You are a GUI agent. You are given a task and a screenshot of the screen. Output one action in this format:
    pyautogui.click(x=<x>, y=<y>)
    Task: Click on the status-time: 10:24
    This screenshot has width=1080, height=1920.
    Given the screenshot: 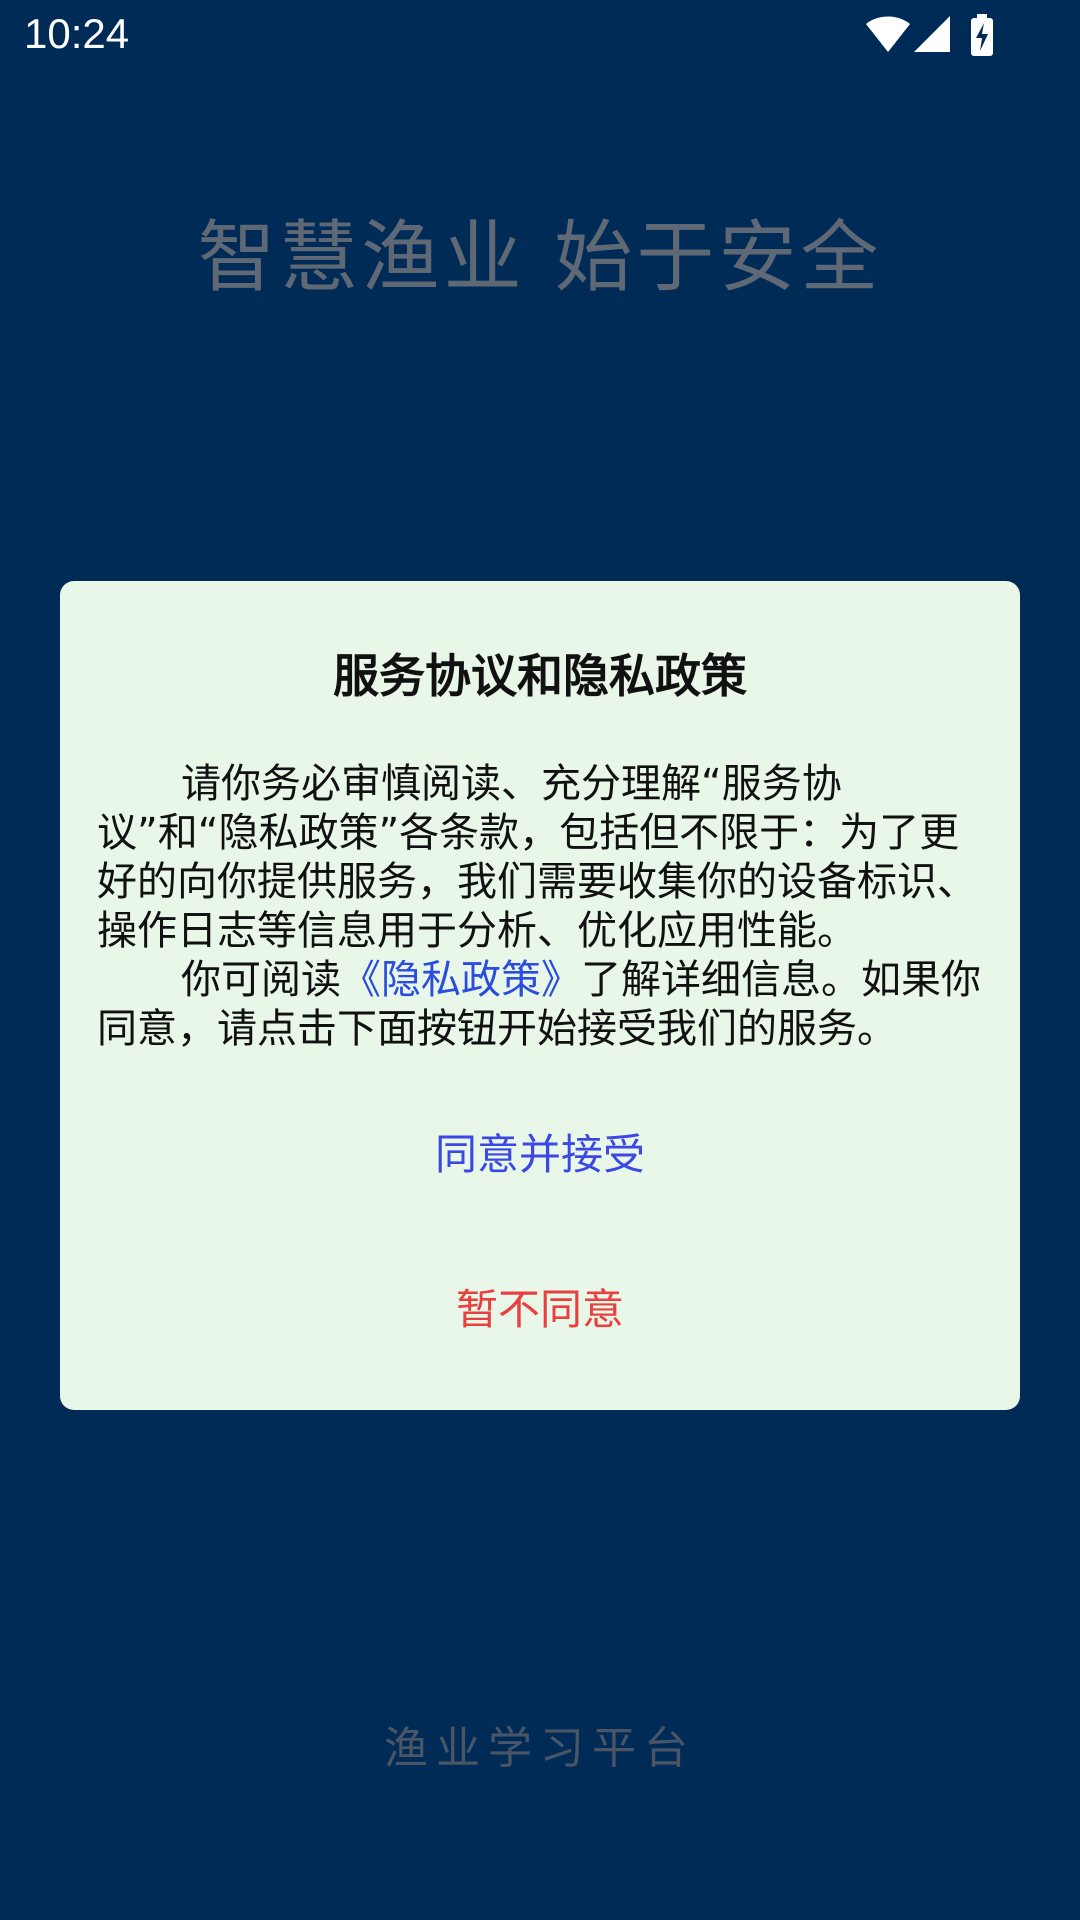 What is the action you would take?
    pyautogui.click(x=77, y=33)
    